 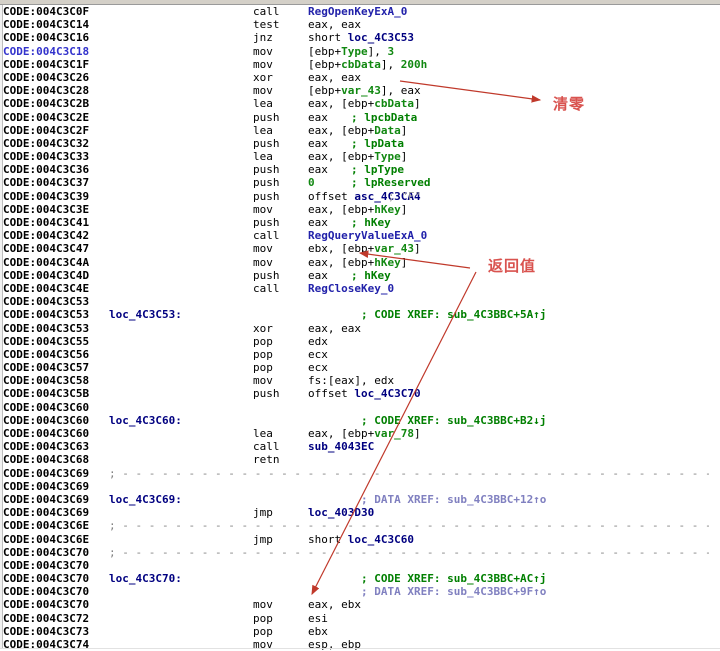 I want to click on listing-row: CODE:004C3C58 mov fs:[eax], edx, so click(x=361, y=380).